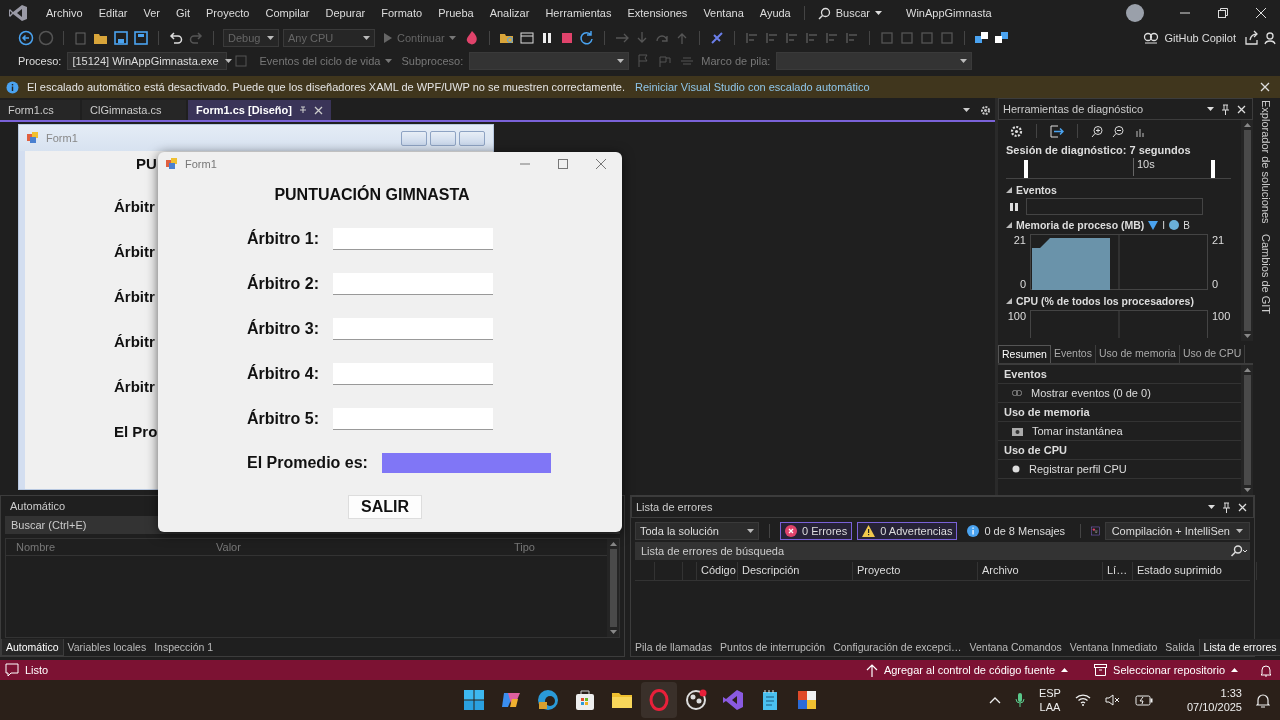 The image size is (1280, 720). What do you see at coordinates (1024, 354) in the screenshot?
I see `diagnostics-tab: Resumen` at bounding box center [1024, 354].